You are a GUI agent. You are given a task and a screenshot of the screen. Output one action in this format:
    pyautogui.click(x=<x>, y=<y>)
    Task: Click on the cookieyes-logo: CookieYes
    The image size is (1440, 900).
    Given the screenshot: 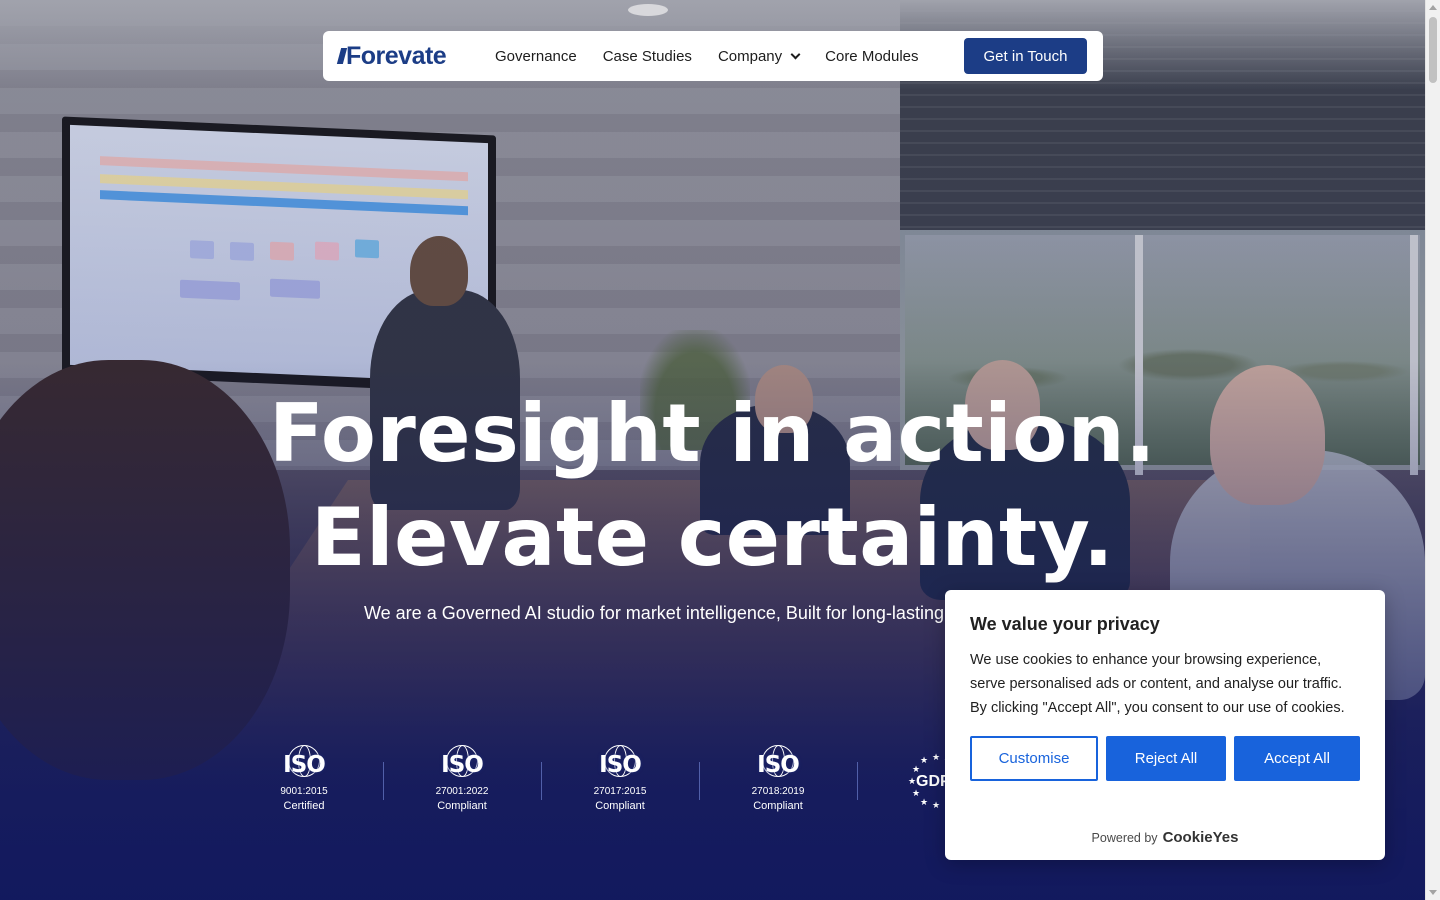 What is the action you would take?
    pyautogui.click(x=1201, y=837)
    